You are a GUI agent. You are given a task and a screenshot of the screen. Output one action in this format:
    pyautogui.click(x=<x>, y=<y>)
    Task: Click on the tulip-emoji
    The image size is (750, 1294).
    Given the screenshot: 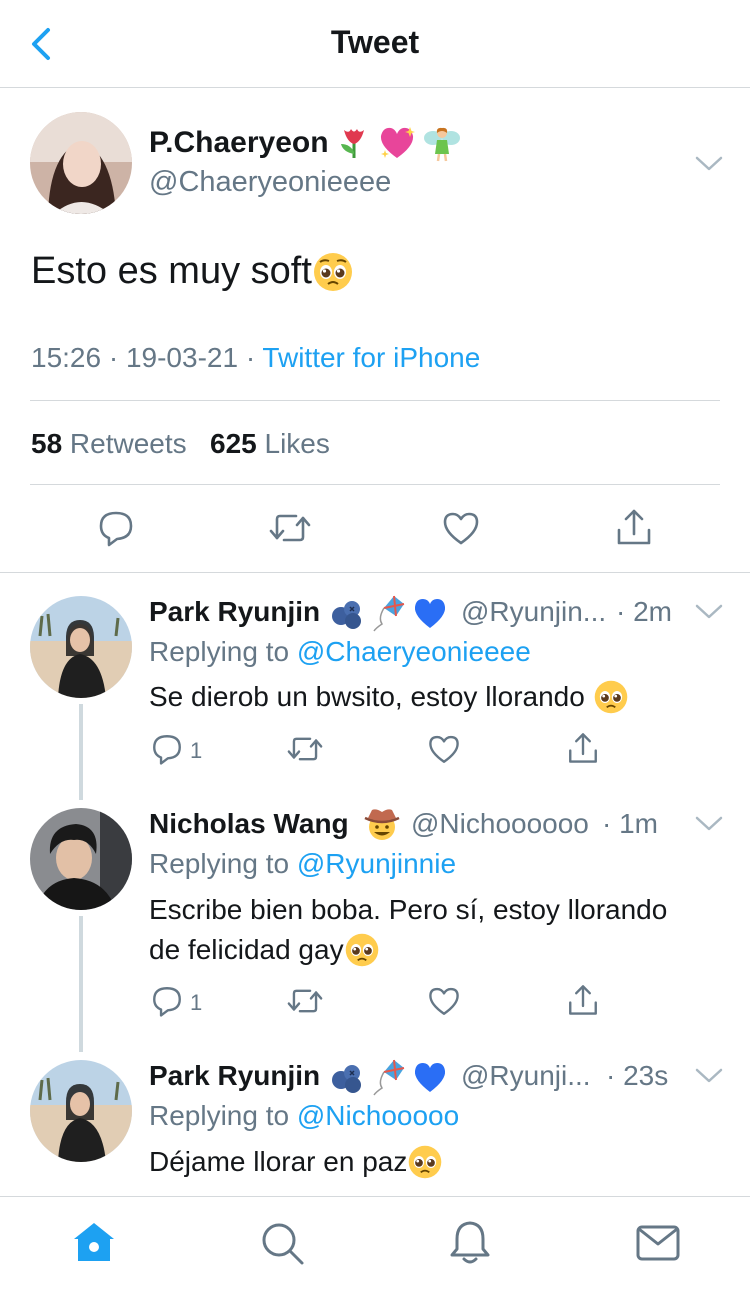 What is the action you would take?
    pyautogui.click(x=352, y=143)
    